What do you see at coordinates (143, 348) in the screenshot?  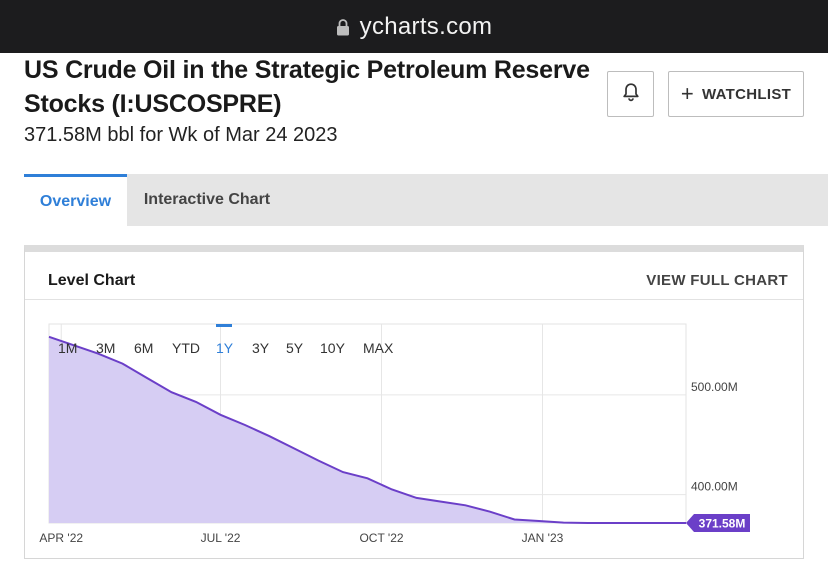 I see `range-button-6m: 6M` at bounding box center [143, 348].